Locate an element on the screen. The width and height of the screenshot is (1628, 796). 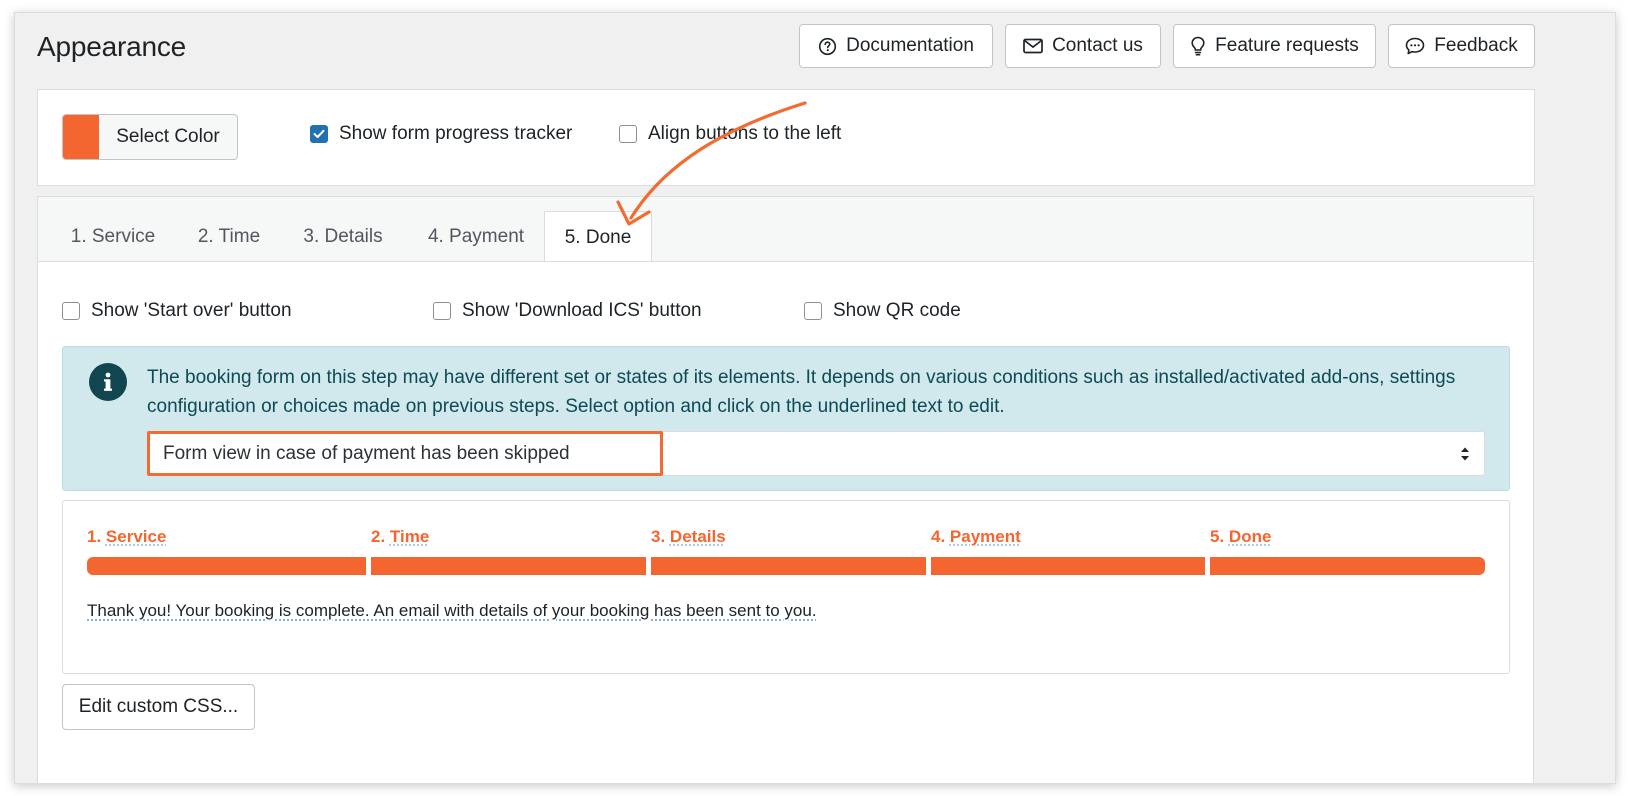
step-number: 2. is located at coordinates (378, 536).